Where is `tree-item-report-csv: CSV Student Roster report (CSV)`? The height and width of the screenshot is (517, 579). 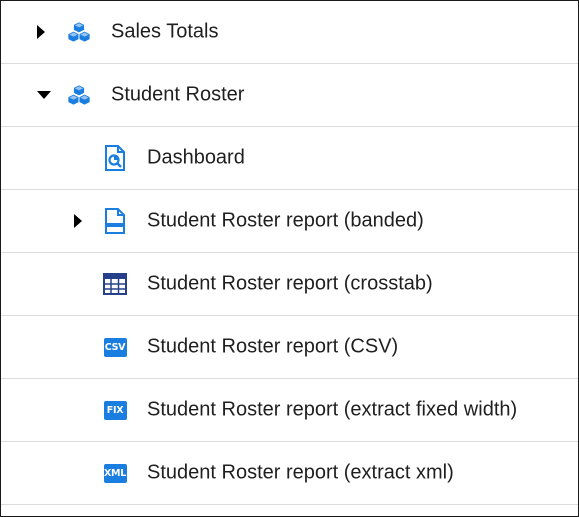 tree-item-report-csv: CSV Student Roster report (CSV) is located at coordinates (289, 347).